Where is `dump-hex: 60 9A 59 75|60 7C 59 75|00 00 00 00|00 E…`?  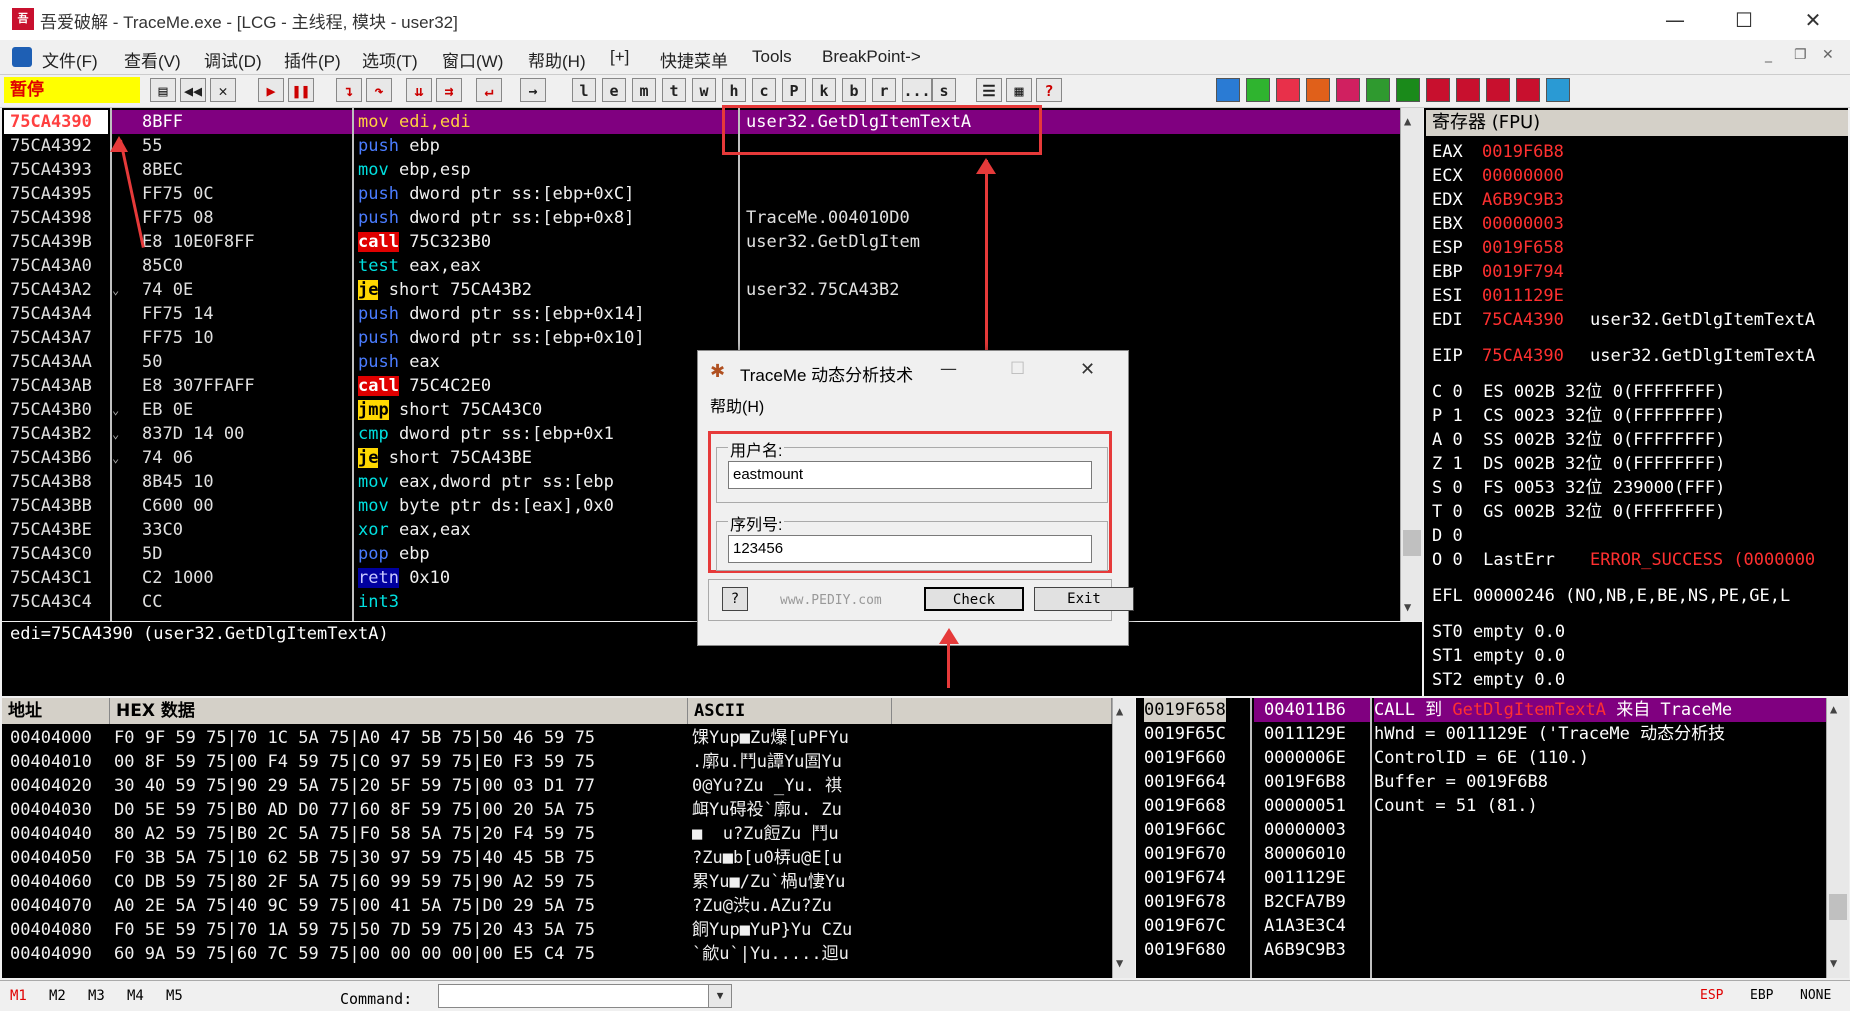 dump-hex: 60 9A 59 75|60 7C 59 75|00 00 00 00|00 E… is located at coordinates (354, 954).